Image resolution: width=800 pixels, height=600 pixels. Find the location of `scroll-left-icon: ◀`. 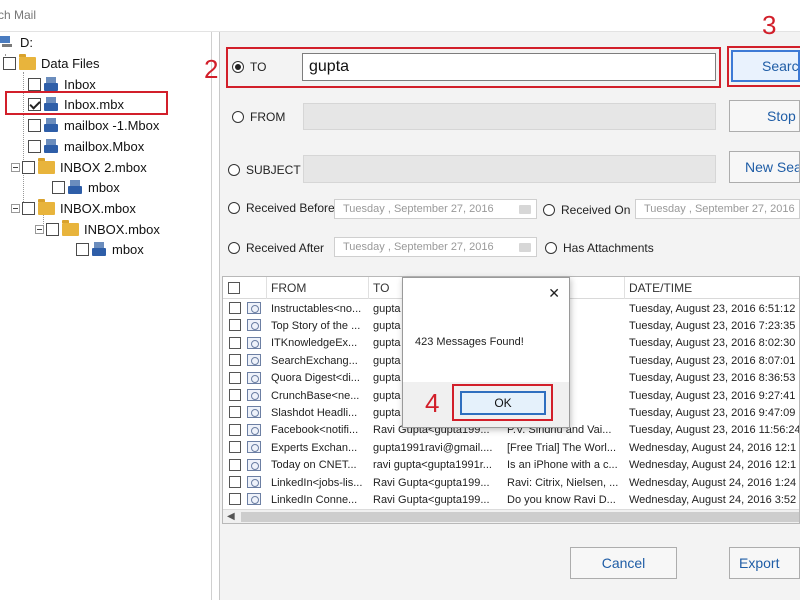

scroll-left-icon: ◀ is located at coordinates (231, 516).